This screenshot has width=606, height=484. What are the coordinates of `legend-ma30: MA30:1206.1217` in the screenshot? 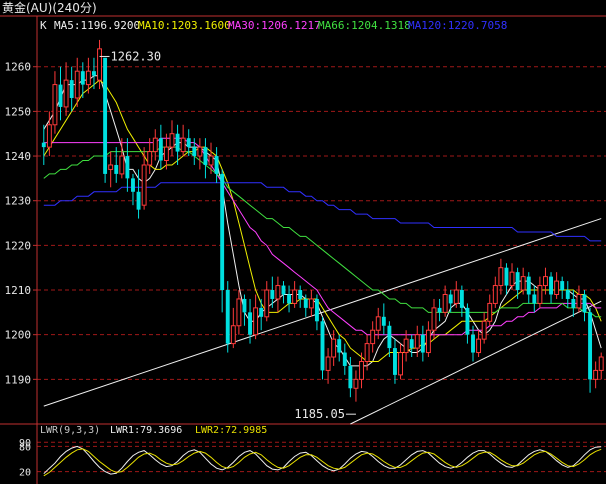 It's located at (274, 25).